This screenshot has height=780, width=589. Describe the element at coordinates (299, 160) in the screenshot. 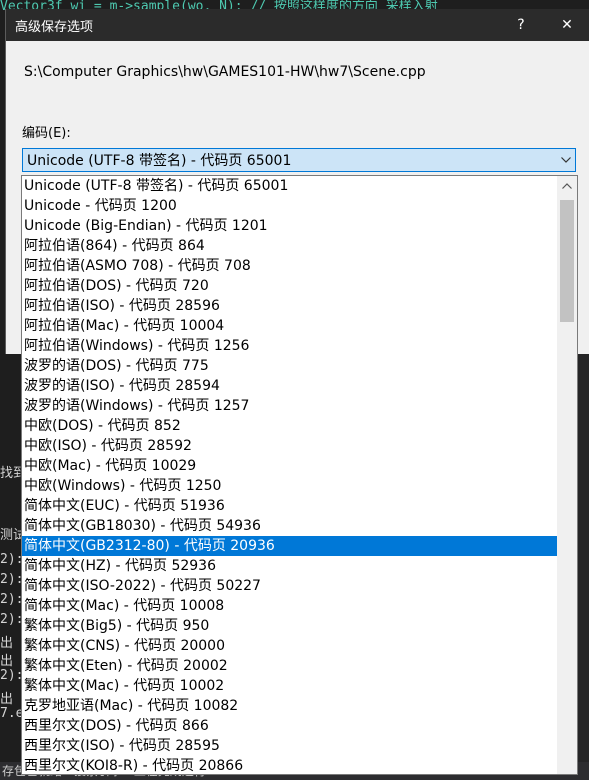

I see `encoding-combobox: Unicode (UTF-8 带签名) - 代码页 65001` at that location.